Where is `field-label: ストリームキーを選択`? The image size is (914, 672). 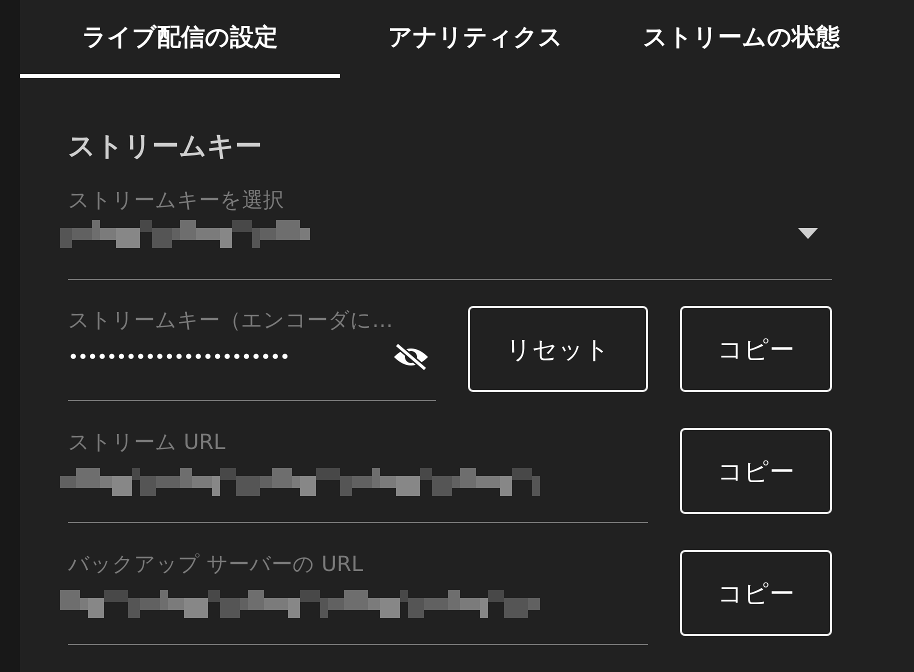 field-label: ストリームキーを選択 is located at coordinates (176, 200).